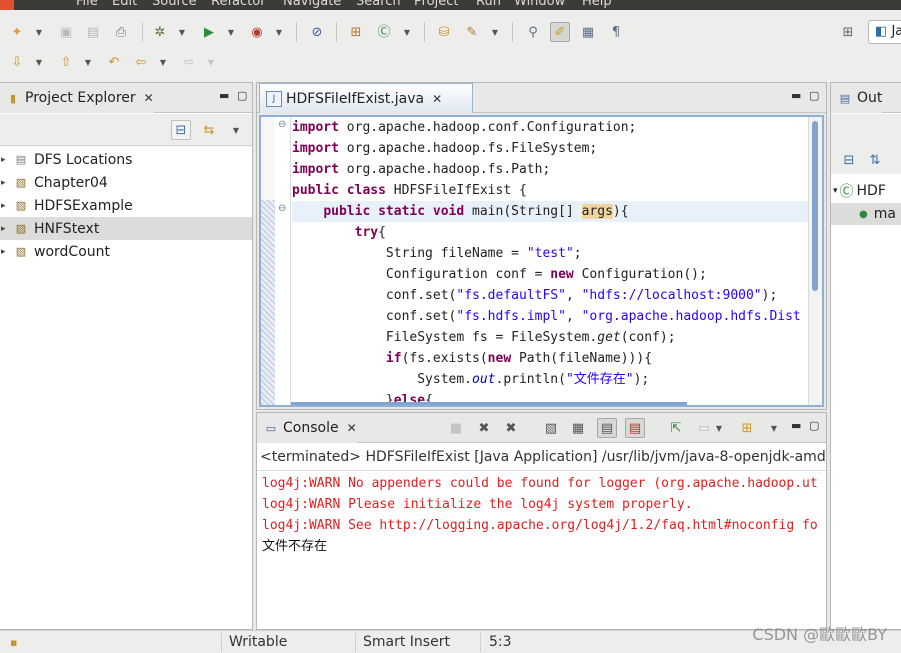  What do you see at coordinates (126, 205) in the screenshot?
I see `tree-item-hdfsexample: ▸ ▧ HDFSExample` at bounding box center [126, 205].